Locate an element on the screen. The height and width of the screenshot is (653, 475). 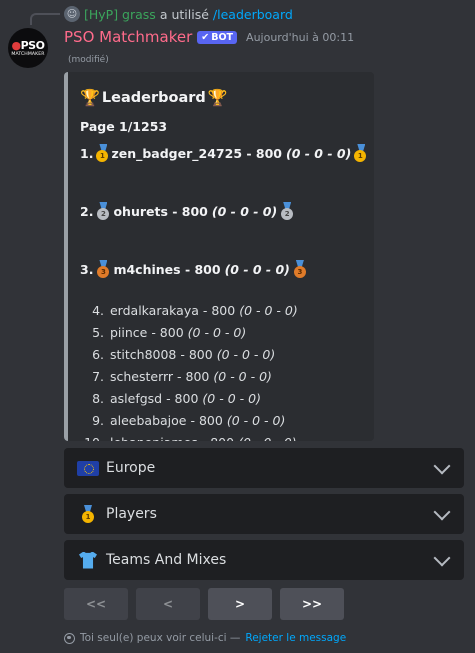
player-name: m4chines - 800 is located at coordinates (167, 269).